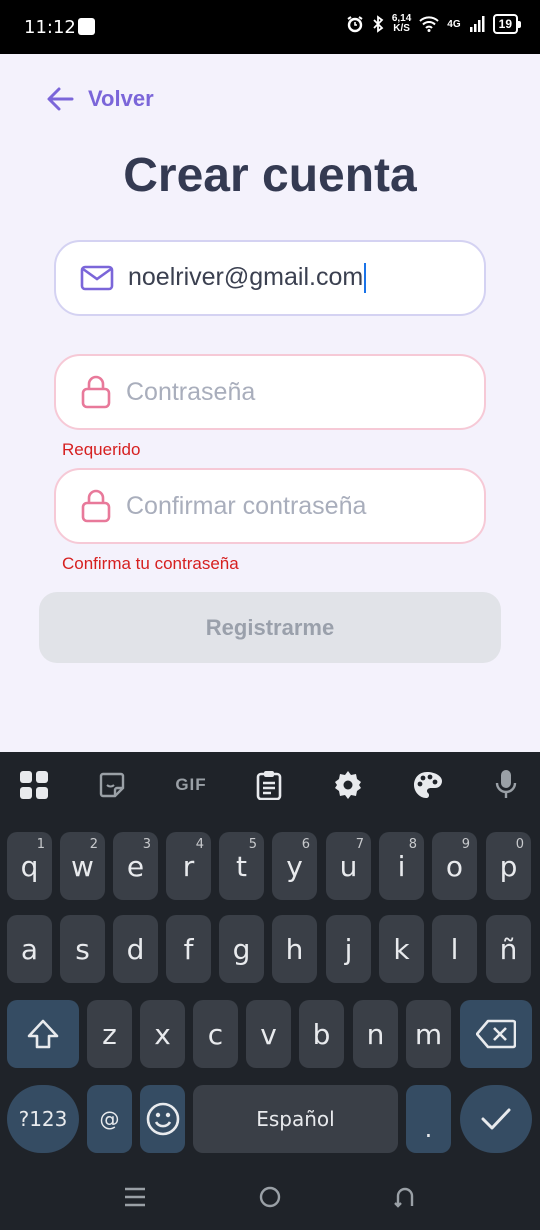  Describe the element at coordinates (215, 1034) in the screenshot. I see `key-c: c` at that location.